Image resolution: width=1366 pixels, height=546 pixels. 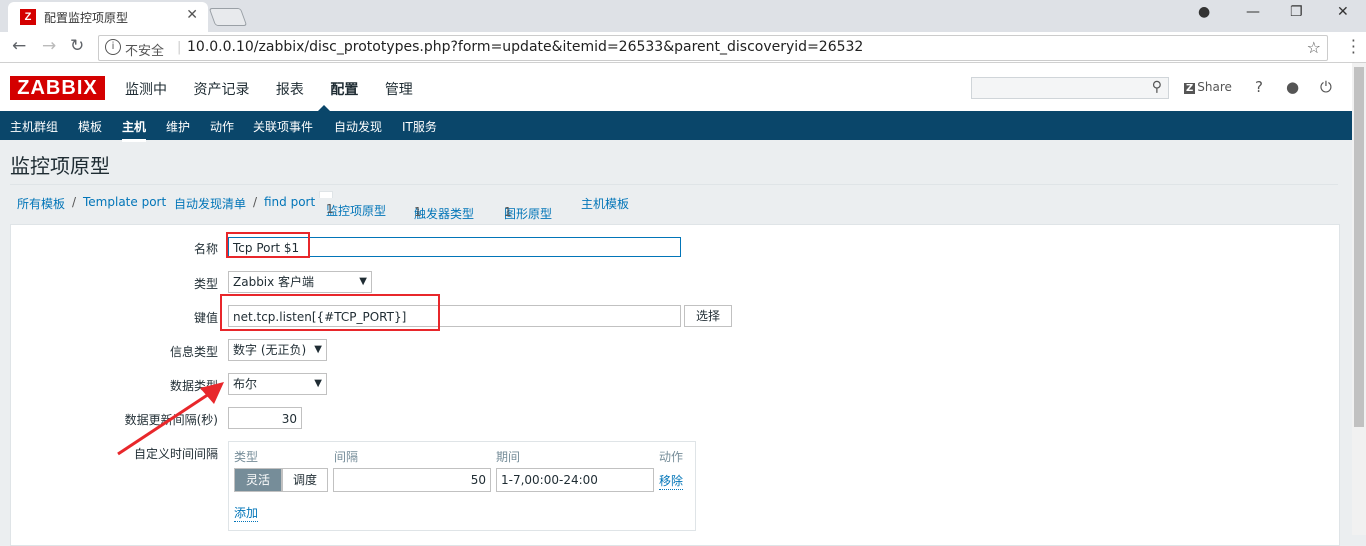 What do you see at coordinates (19, 46) in the screenshot?
I see `back-icon: ←` at bounding box center [19, 46].